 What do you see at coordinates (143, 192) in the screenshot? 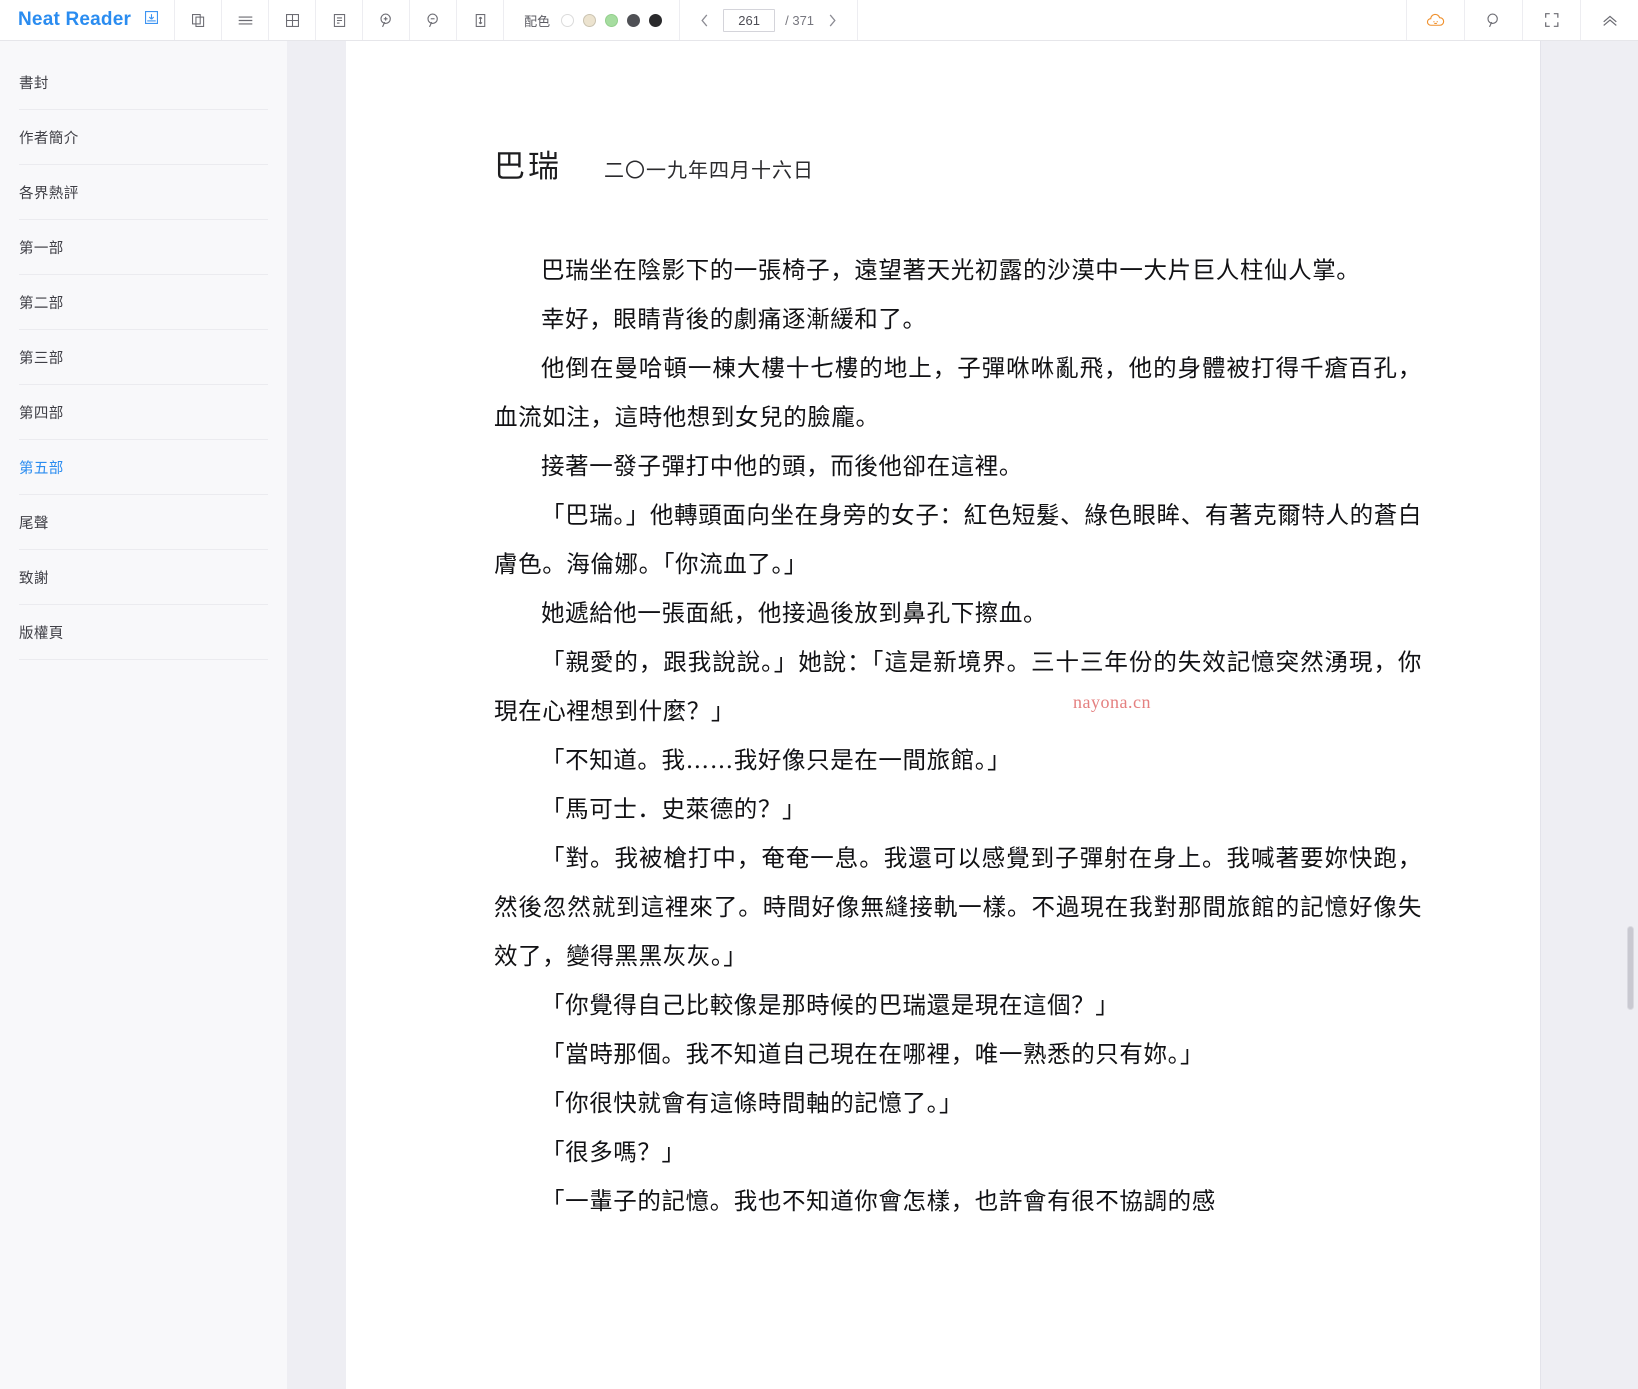
I see `sidebar-item-reviews: 各界熱評` at bounding box center [143, 192].